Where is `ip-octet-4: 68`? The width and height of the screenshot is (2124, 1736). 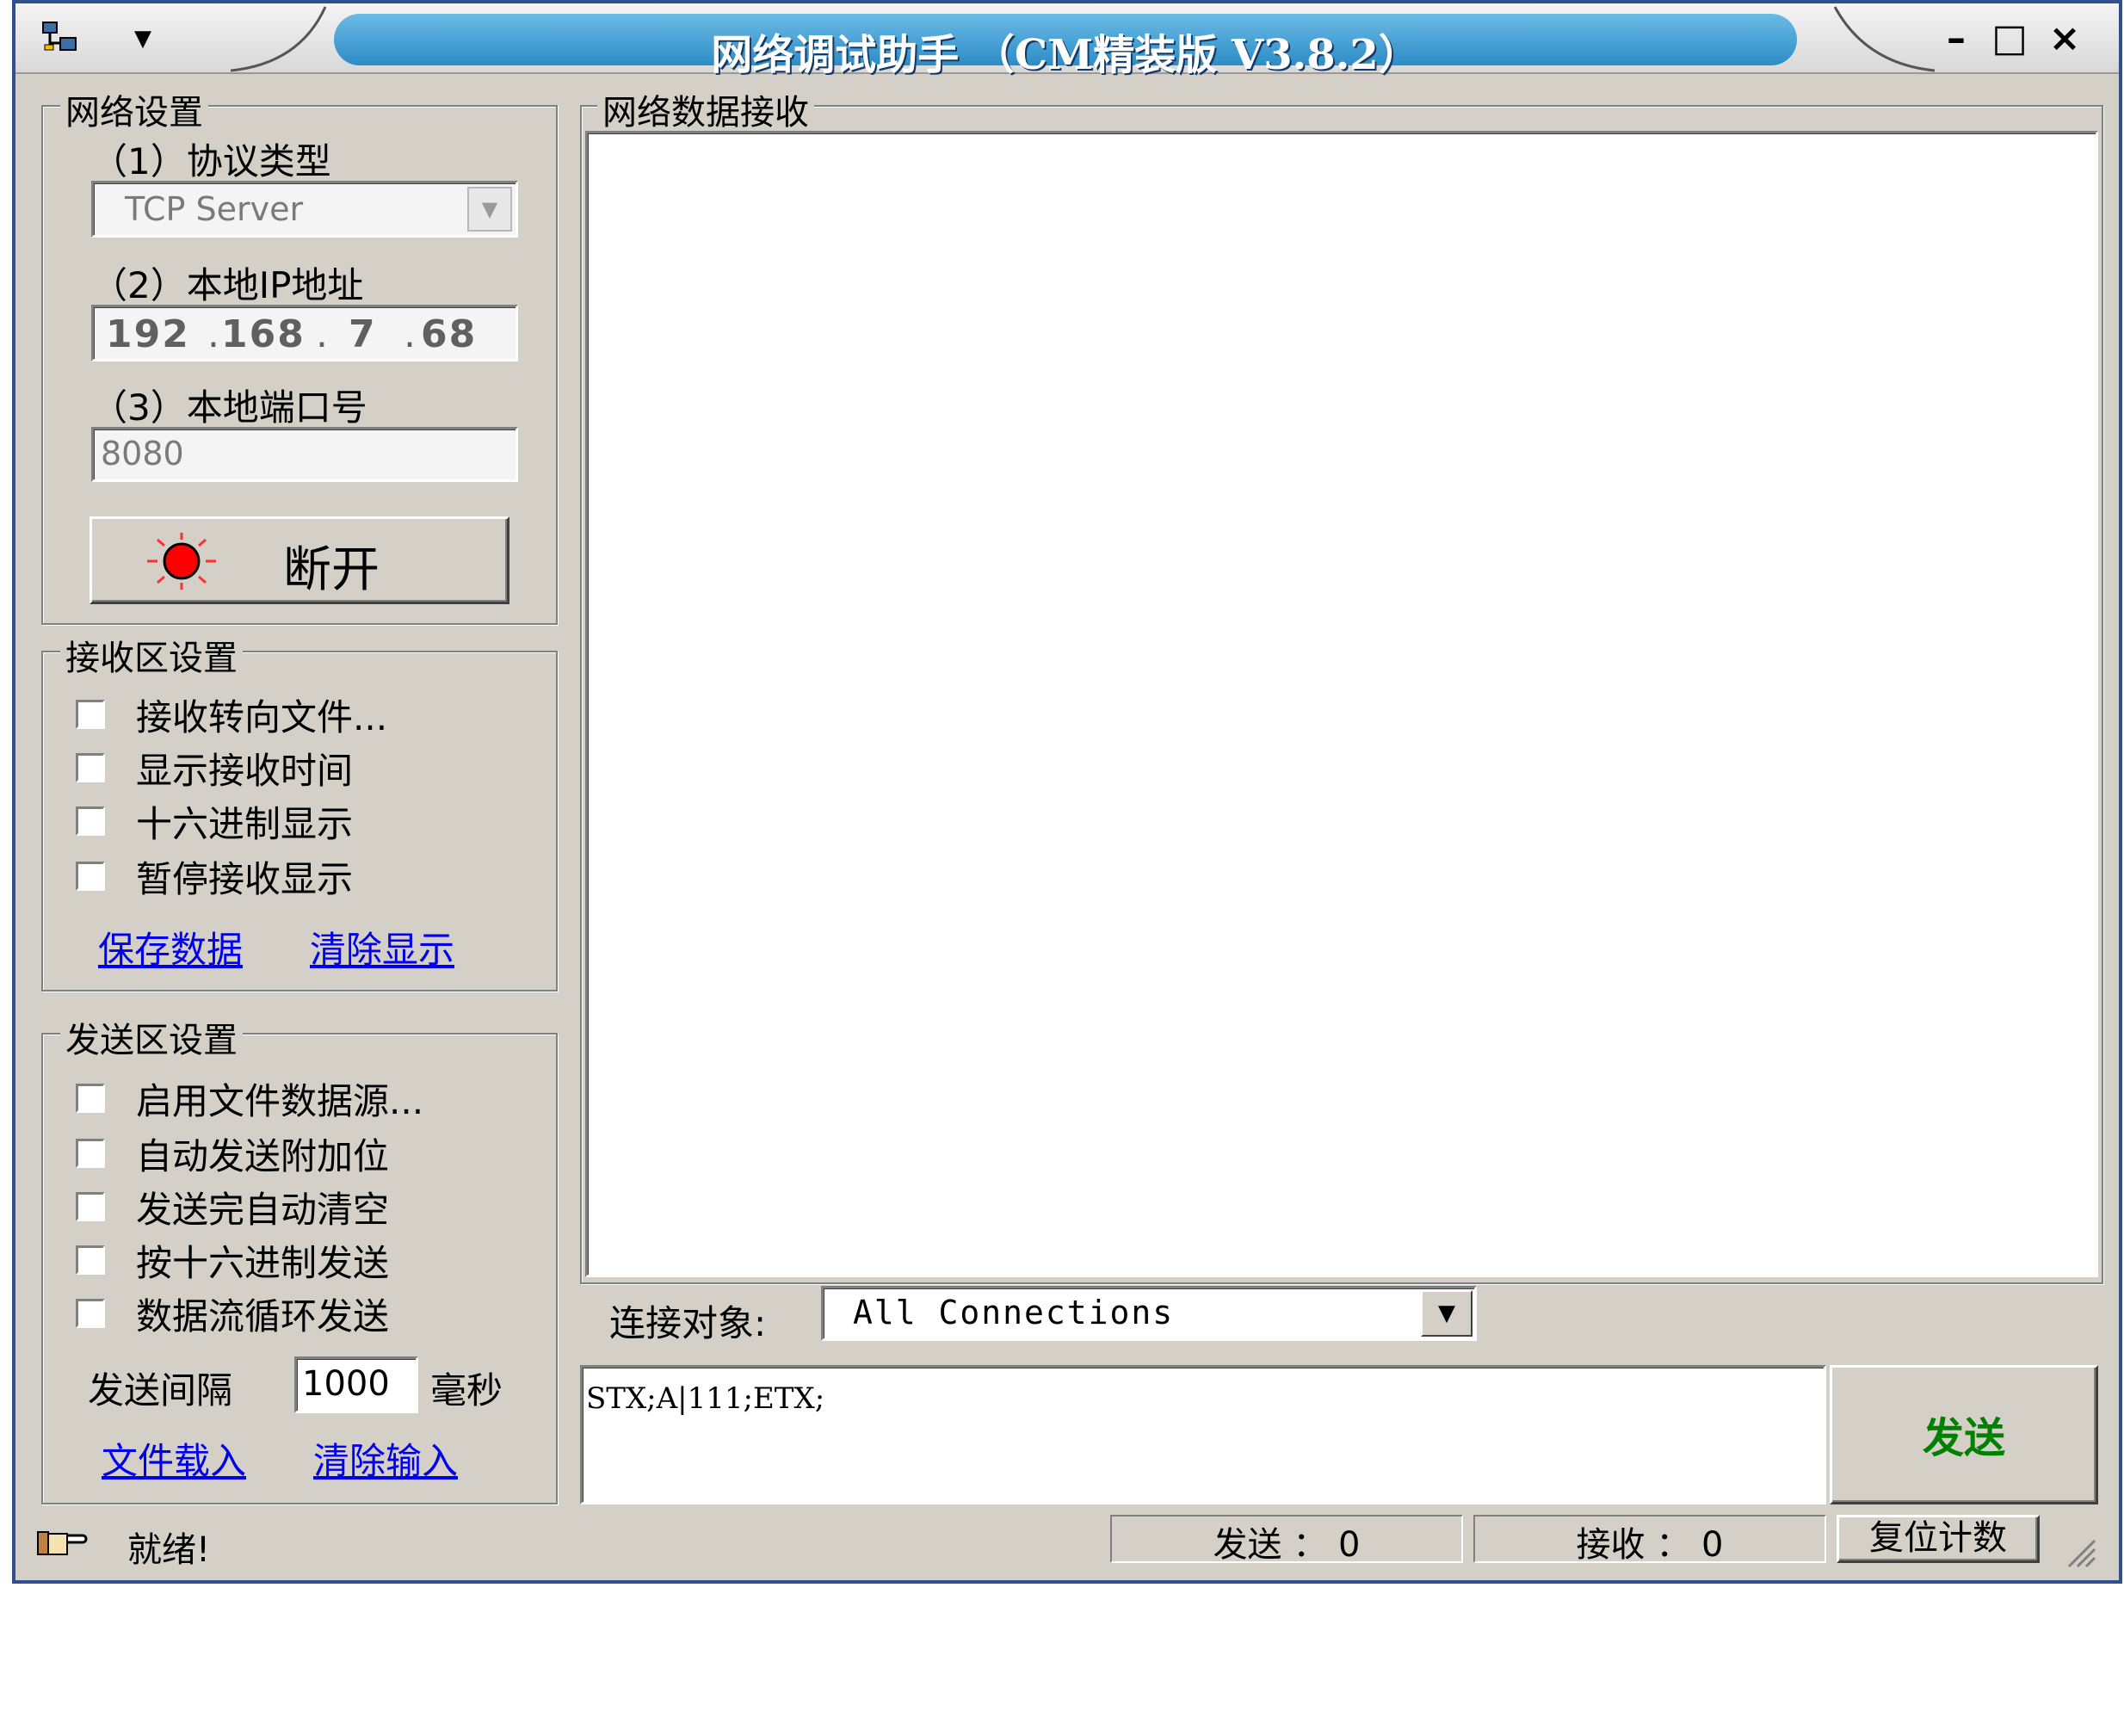 ip-octet-4: 68 is located at coordinates (449, 334).